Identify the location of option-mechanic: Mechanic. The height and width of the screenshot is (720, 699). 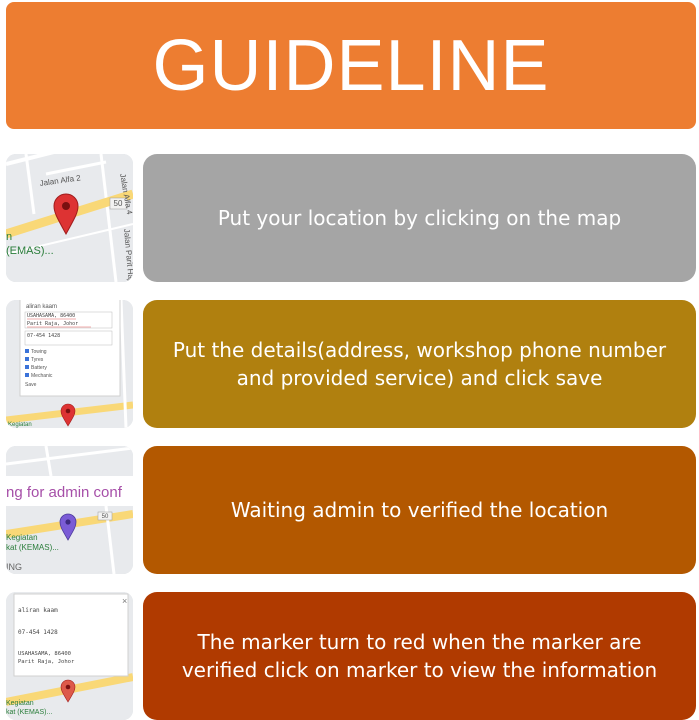
(42, 376).